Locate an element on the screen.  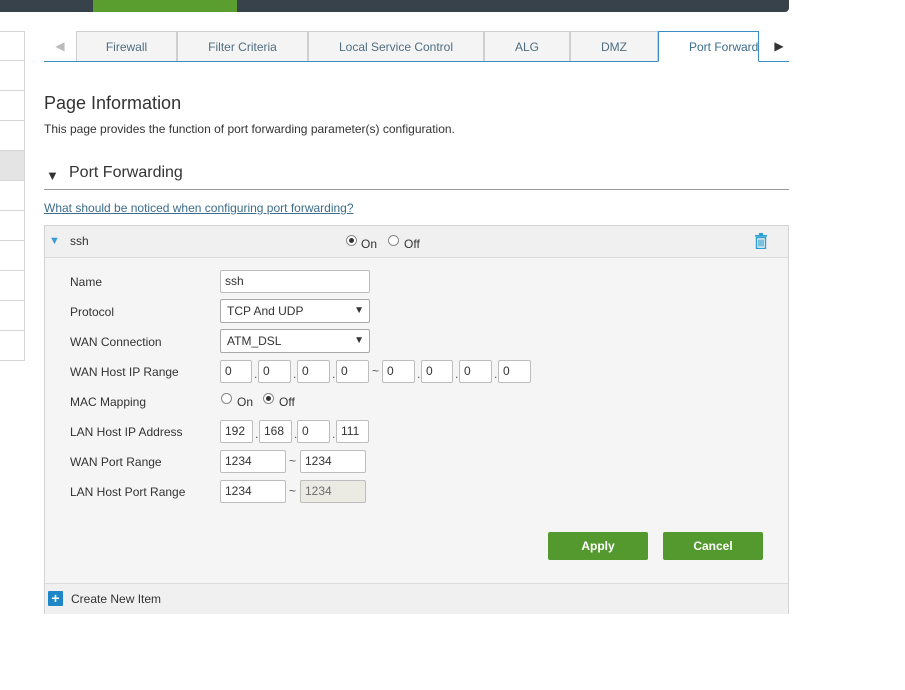
protocol-select: TCP And UDP ▼ is located at coordinates (295, 311).